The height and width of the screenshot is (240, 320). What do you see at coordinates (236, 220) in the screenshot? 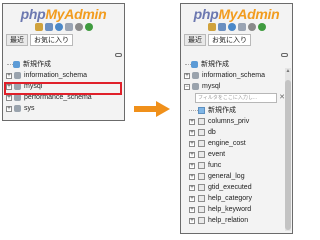
I see `tree-item-table: + help_relation` at bounding box center [236, 220].